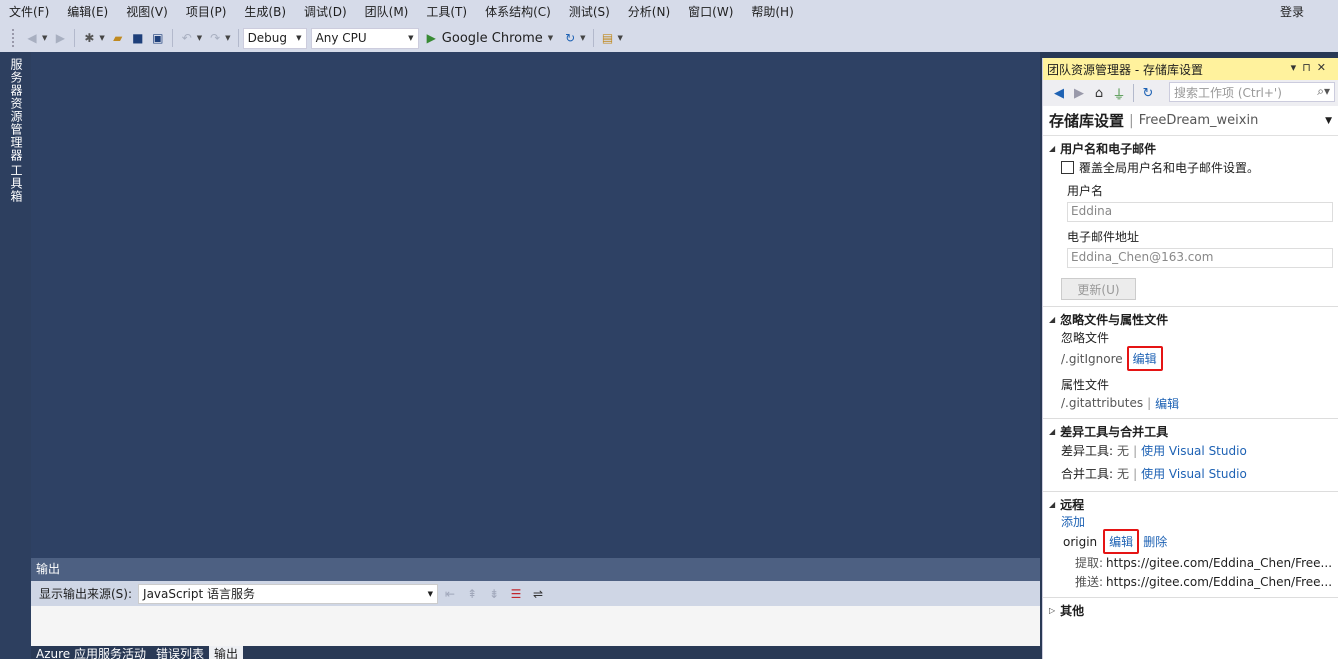 The image size is (1338, 659). Describe the element at coordinates (1190, 504) in the screenshot. I see `section-header: ◢ 远程` at that location.